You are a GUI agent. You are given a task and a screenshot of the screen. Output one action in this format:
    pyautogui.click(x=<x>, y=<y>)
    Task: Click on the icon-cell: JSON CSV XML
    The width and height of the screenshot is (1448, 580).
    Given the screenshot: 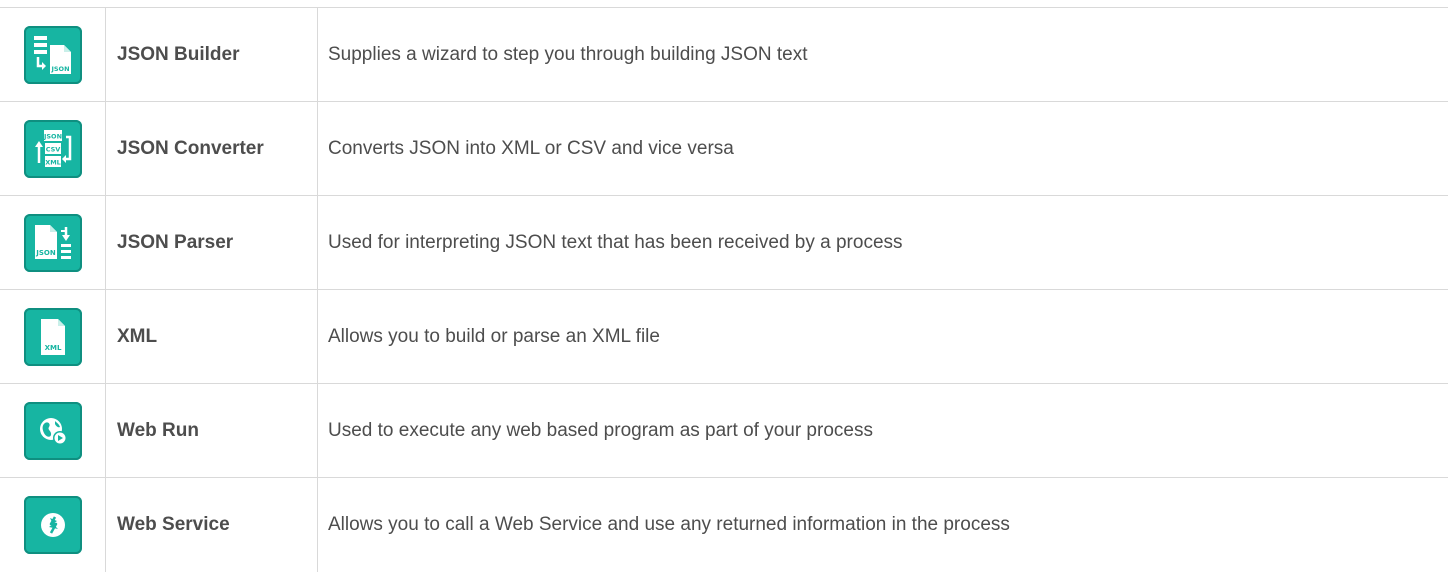 What is the action you would take?
    pyautogui.click(x=53, y=148)
    